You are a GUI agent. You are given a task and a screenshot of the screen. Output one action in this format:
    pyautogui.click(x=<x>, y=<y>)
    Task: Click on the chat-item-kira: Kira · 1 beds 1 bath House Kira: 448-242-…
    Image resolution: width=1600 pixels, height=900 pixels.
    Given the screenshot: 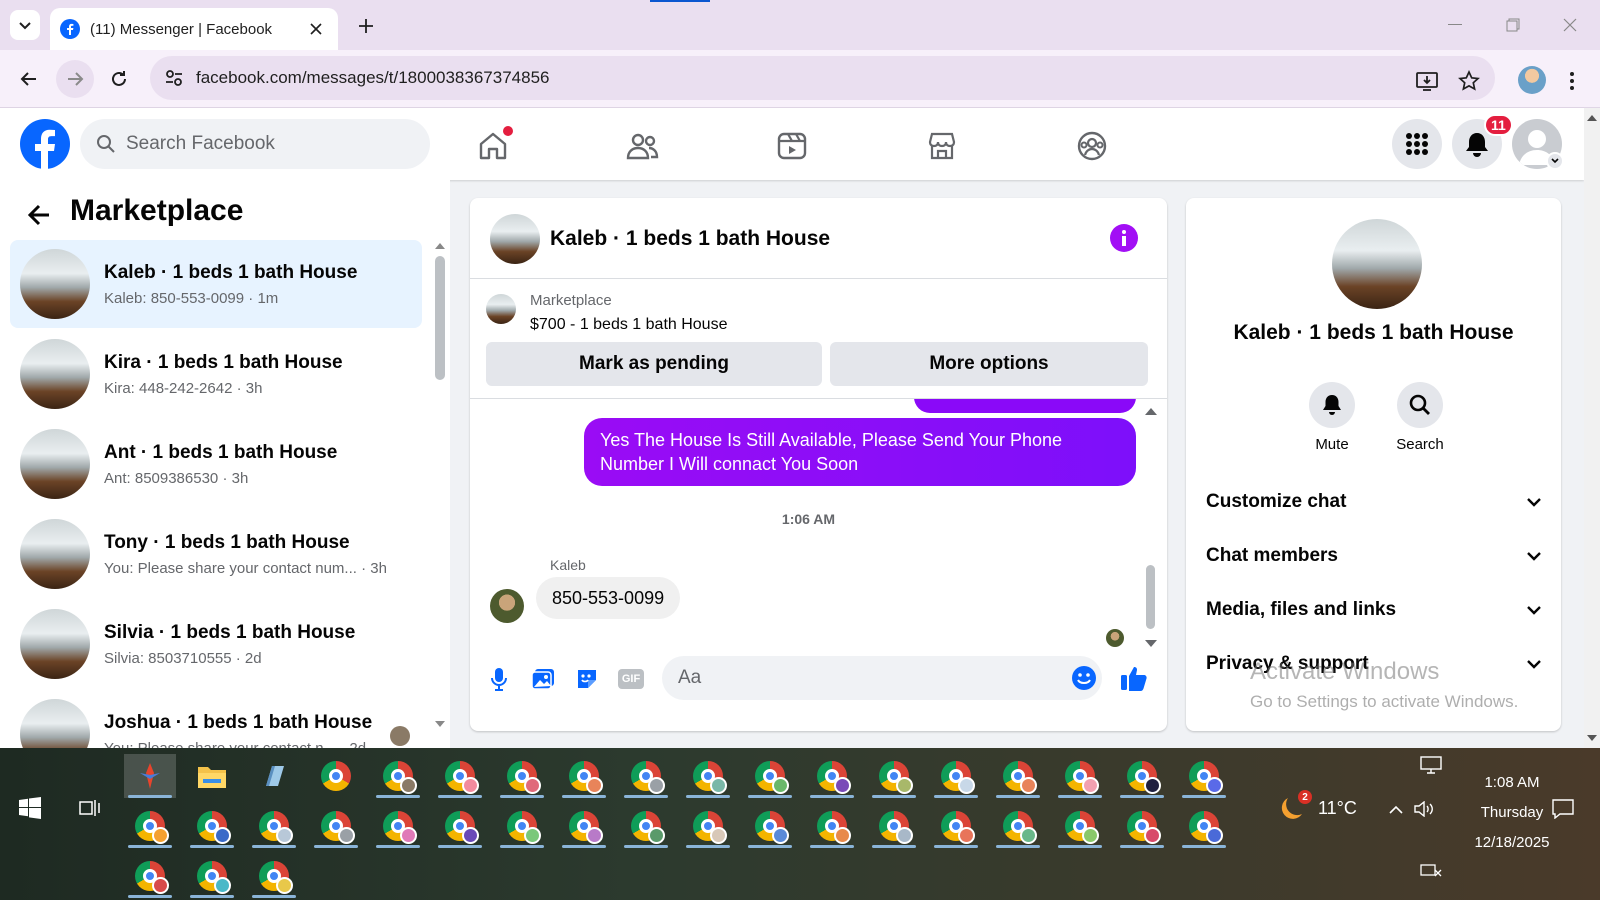 What is the action you would take?
    pyautogui.click(x=216, y=374)
    